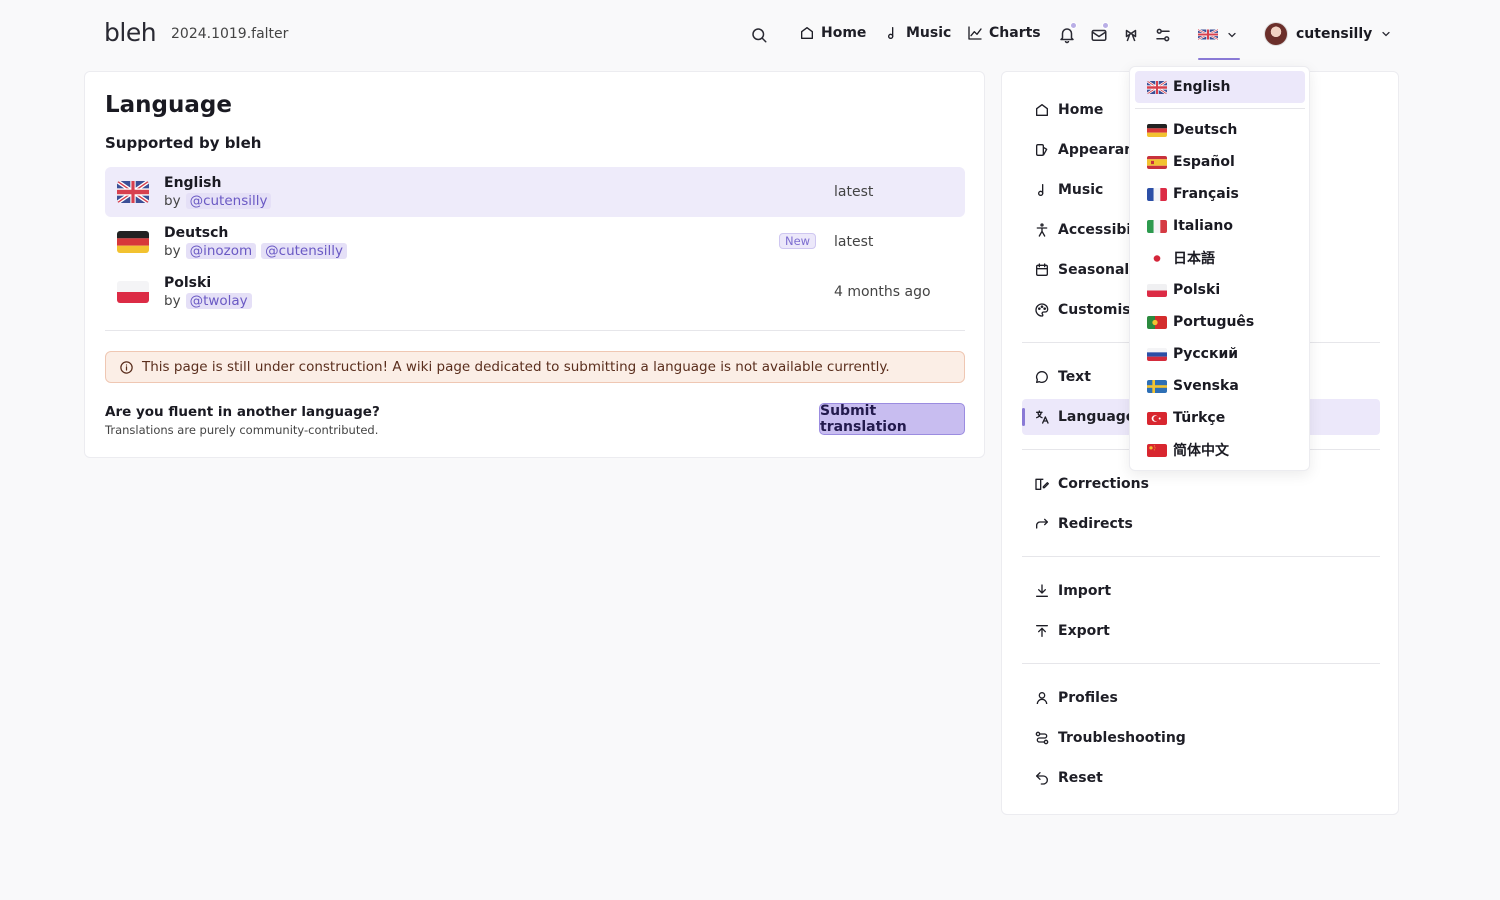 The height and width of the screenshot is (900, 1500). What do you see at coordinates (1232, 35) in the screenshot?
I see `chevron-down-icon` at bounding box center [1232, 35].